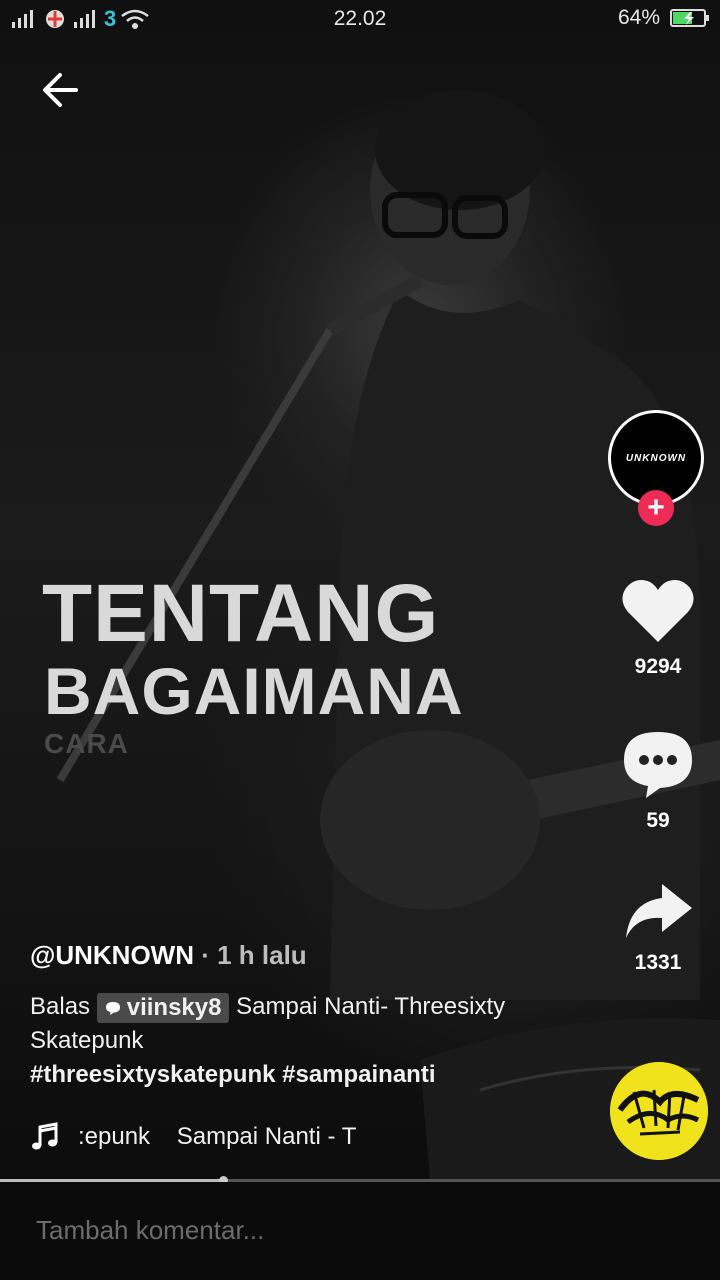 The width and height of the screenshot is (720, 1280). I want to click on battery-percent: 64%, so click(638, 17).